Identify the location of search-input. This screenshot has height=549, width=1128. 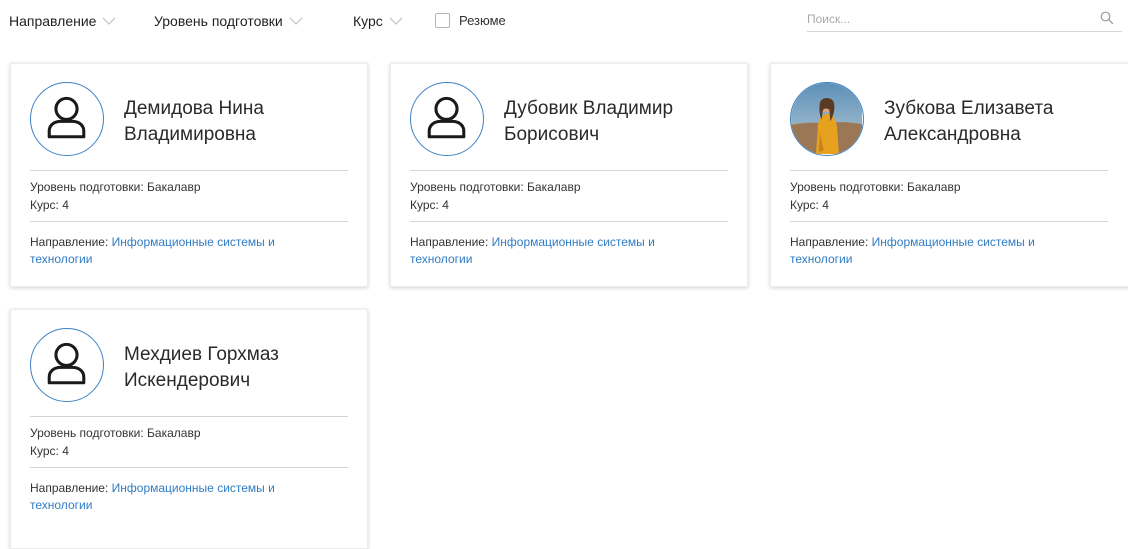
(947, 19).